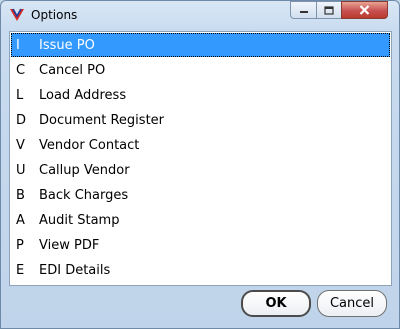  I want to click on close-button, so click(364, 10).